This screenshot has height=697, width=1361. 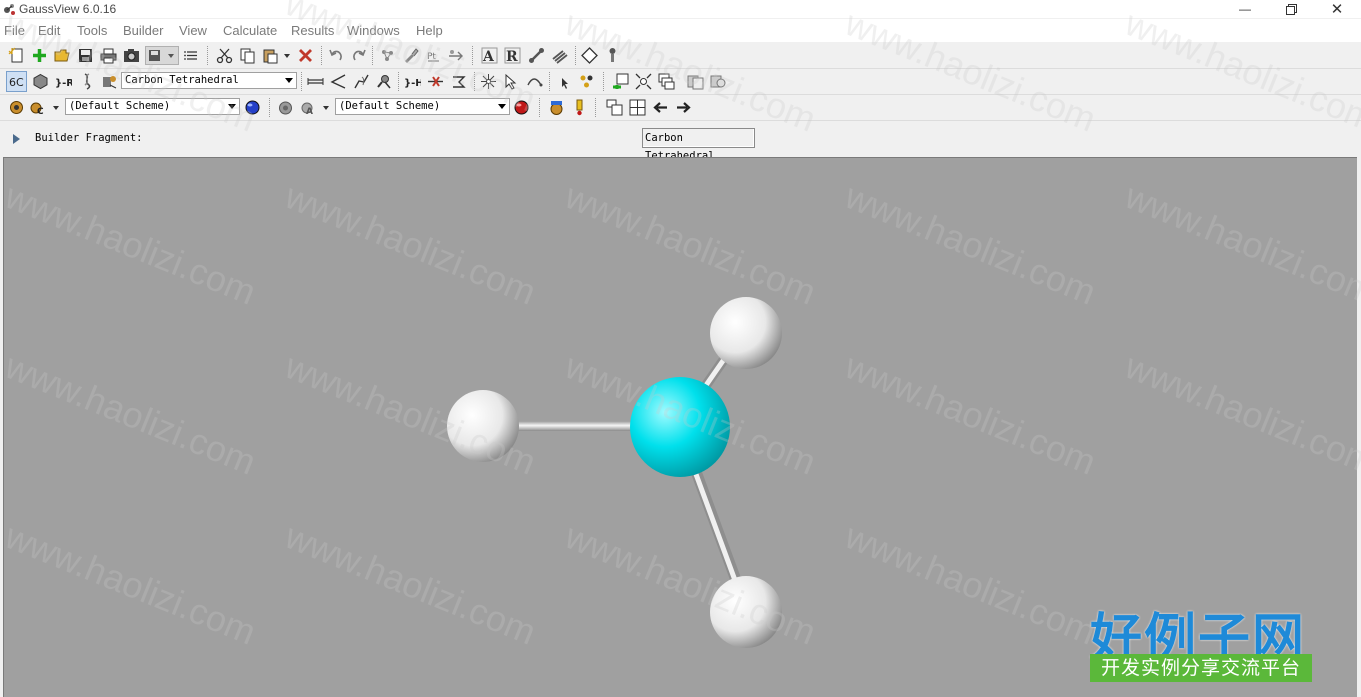 I want to click on element-fragment-button: 6C, so click(x=16, y=81).